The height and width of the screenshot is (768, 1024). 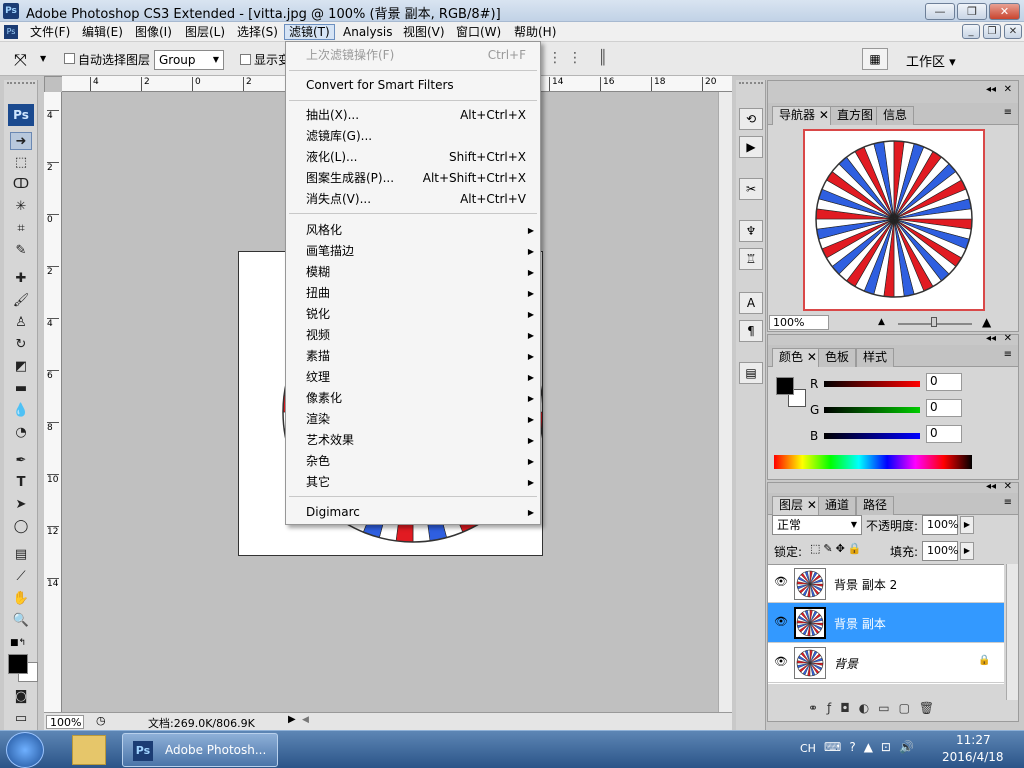 I want to click on zoom-in-icon: ▲, so click(x=986, y=322).